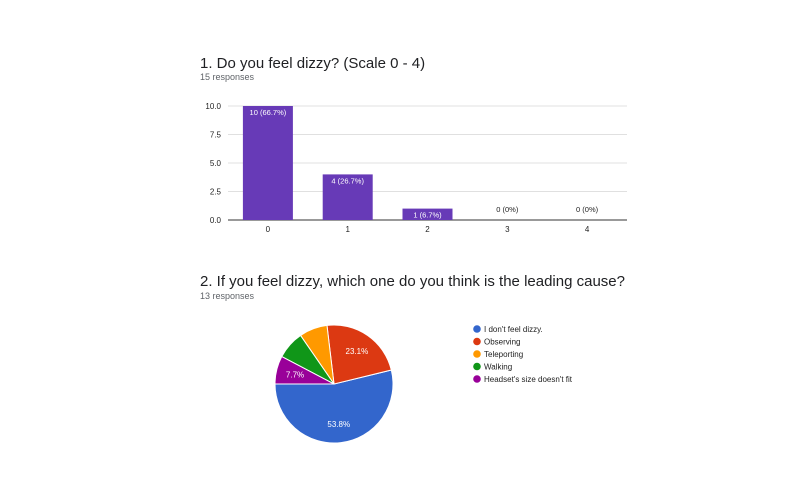 The image size is (800, 500). What do you see at coordinates (528, 379) in the screenshot?
I see `legend-label: Headset's size doesn't fit` at bounding box center [528, 379].